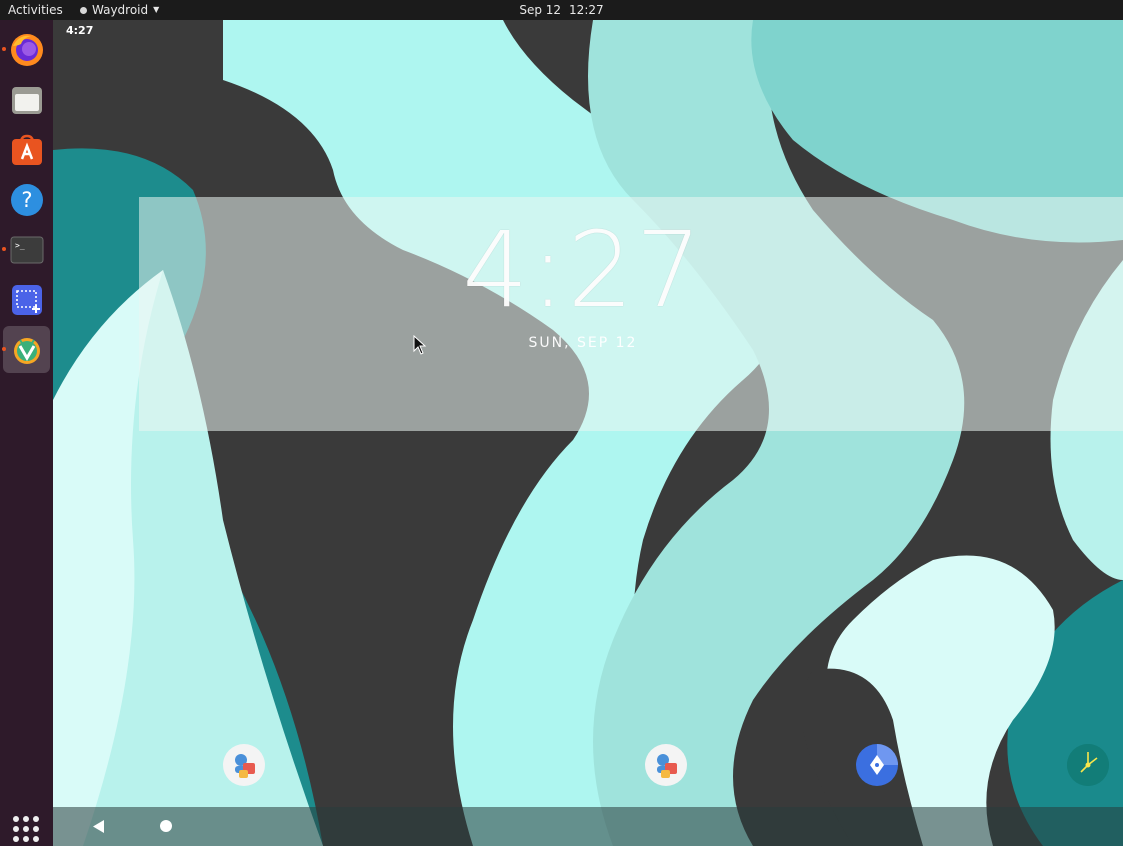 This screenshot has width=1123, height=846. I want to click on widget-time: 4:27, so click(583, 270).